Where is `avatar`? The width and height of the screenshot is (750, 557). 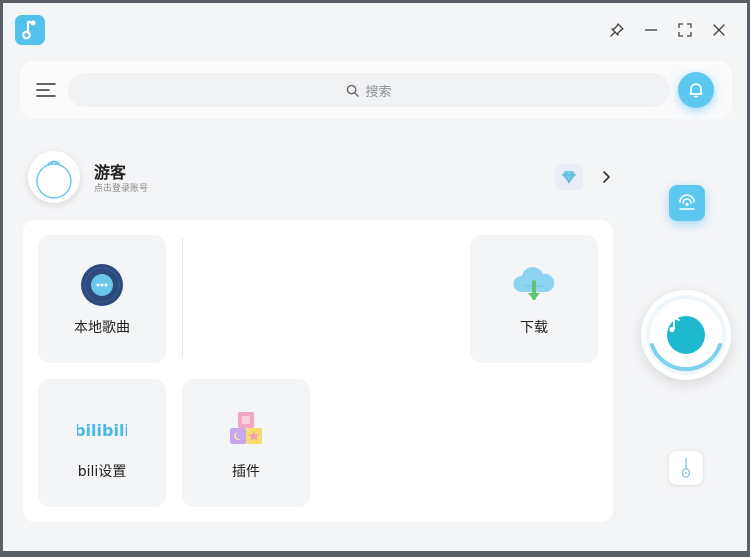
avatar is located at coordinates (54, 177).